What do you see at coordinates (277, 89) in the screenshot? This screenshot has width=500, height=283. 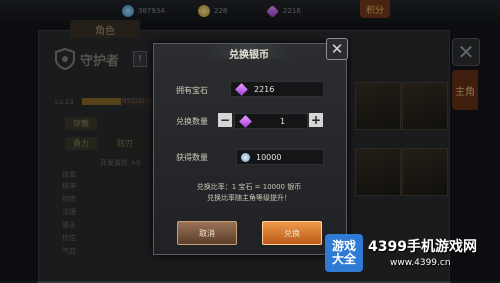 I see `owned-field: 2216` at bounding box center [277, 89].